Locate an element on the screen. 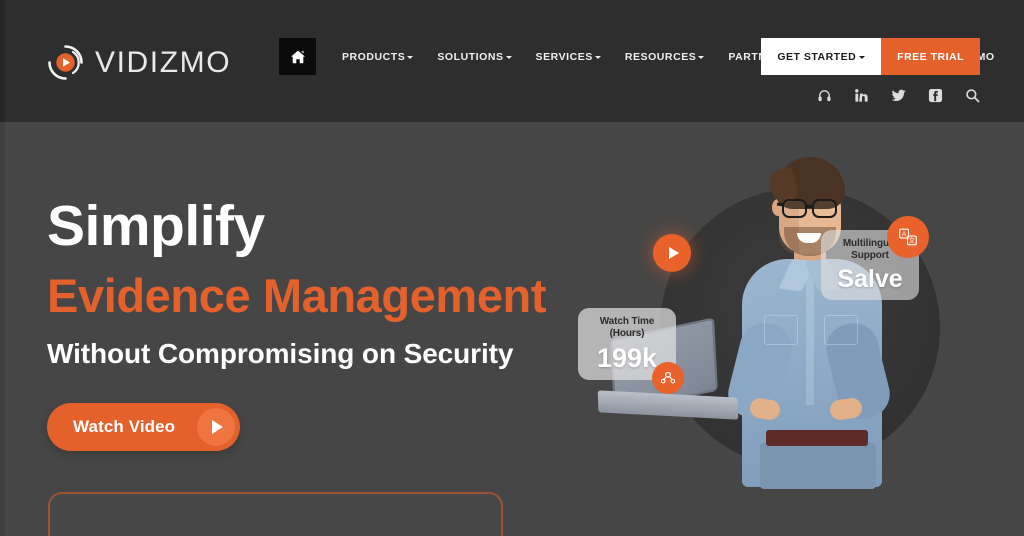 This screenshot has width=1024, height=536. users-badge is located at coordinates (668, 378).